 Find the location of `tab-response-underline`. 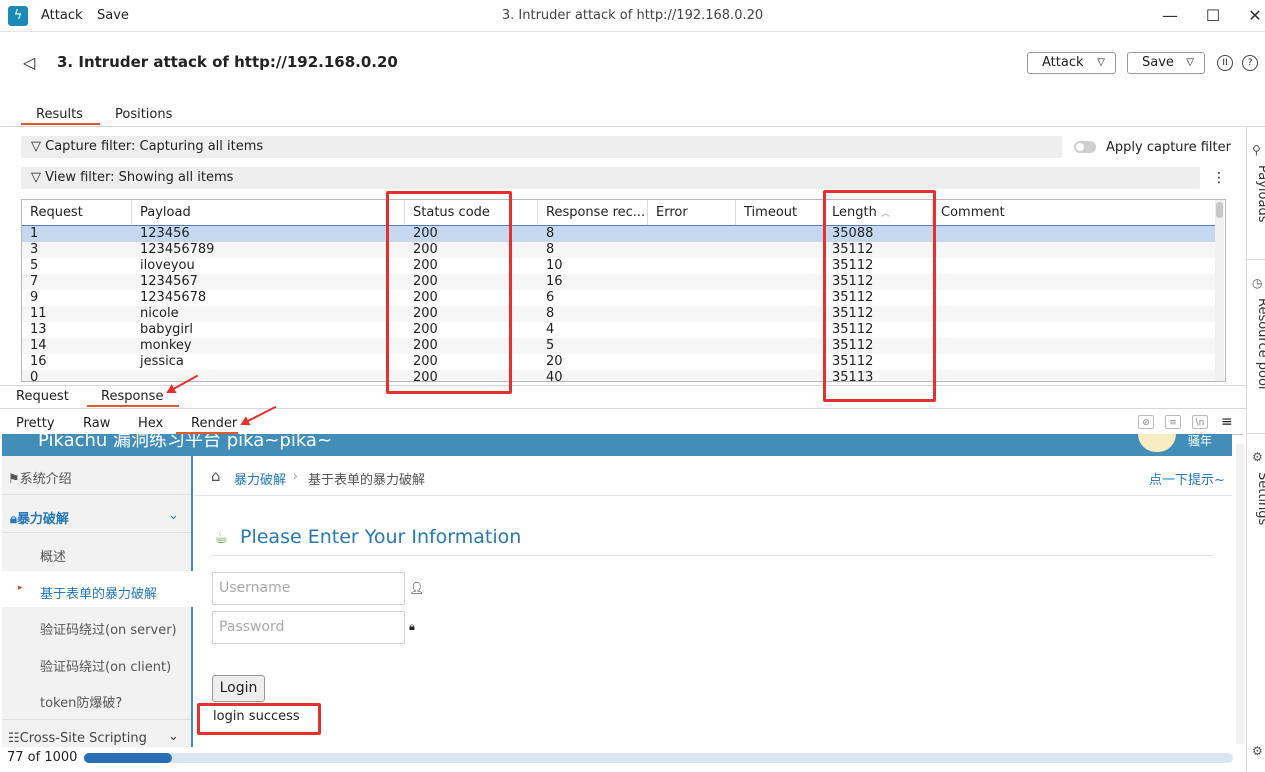

tab-response-underline is located at coordinates (133, 406).